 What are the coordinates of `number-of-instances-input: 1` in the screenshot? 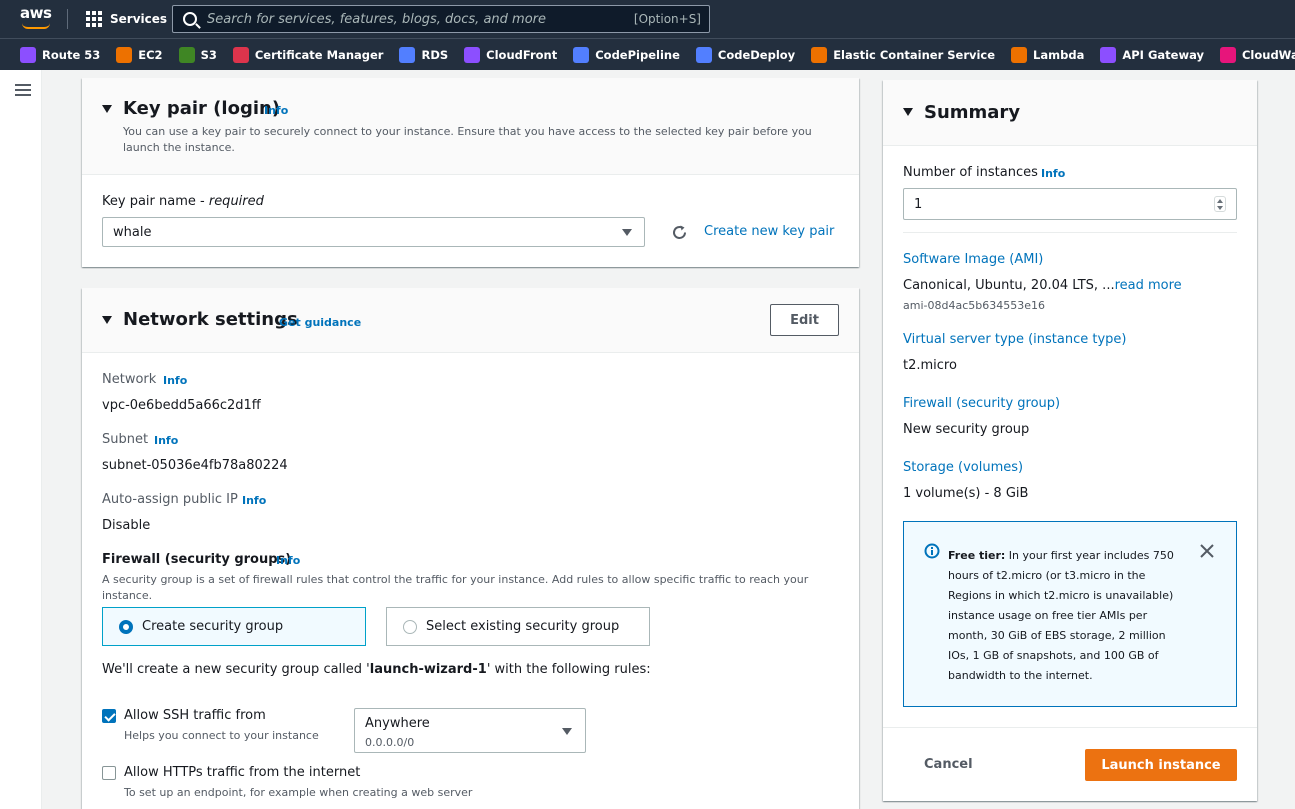 It's located at (1070, 204).